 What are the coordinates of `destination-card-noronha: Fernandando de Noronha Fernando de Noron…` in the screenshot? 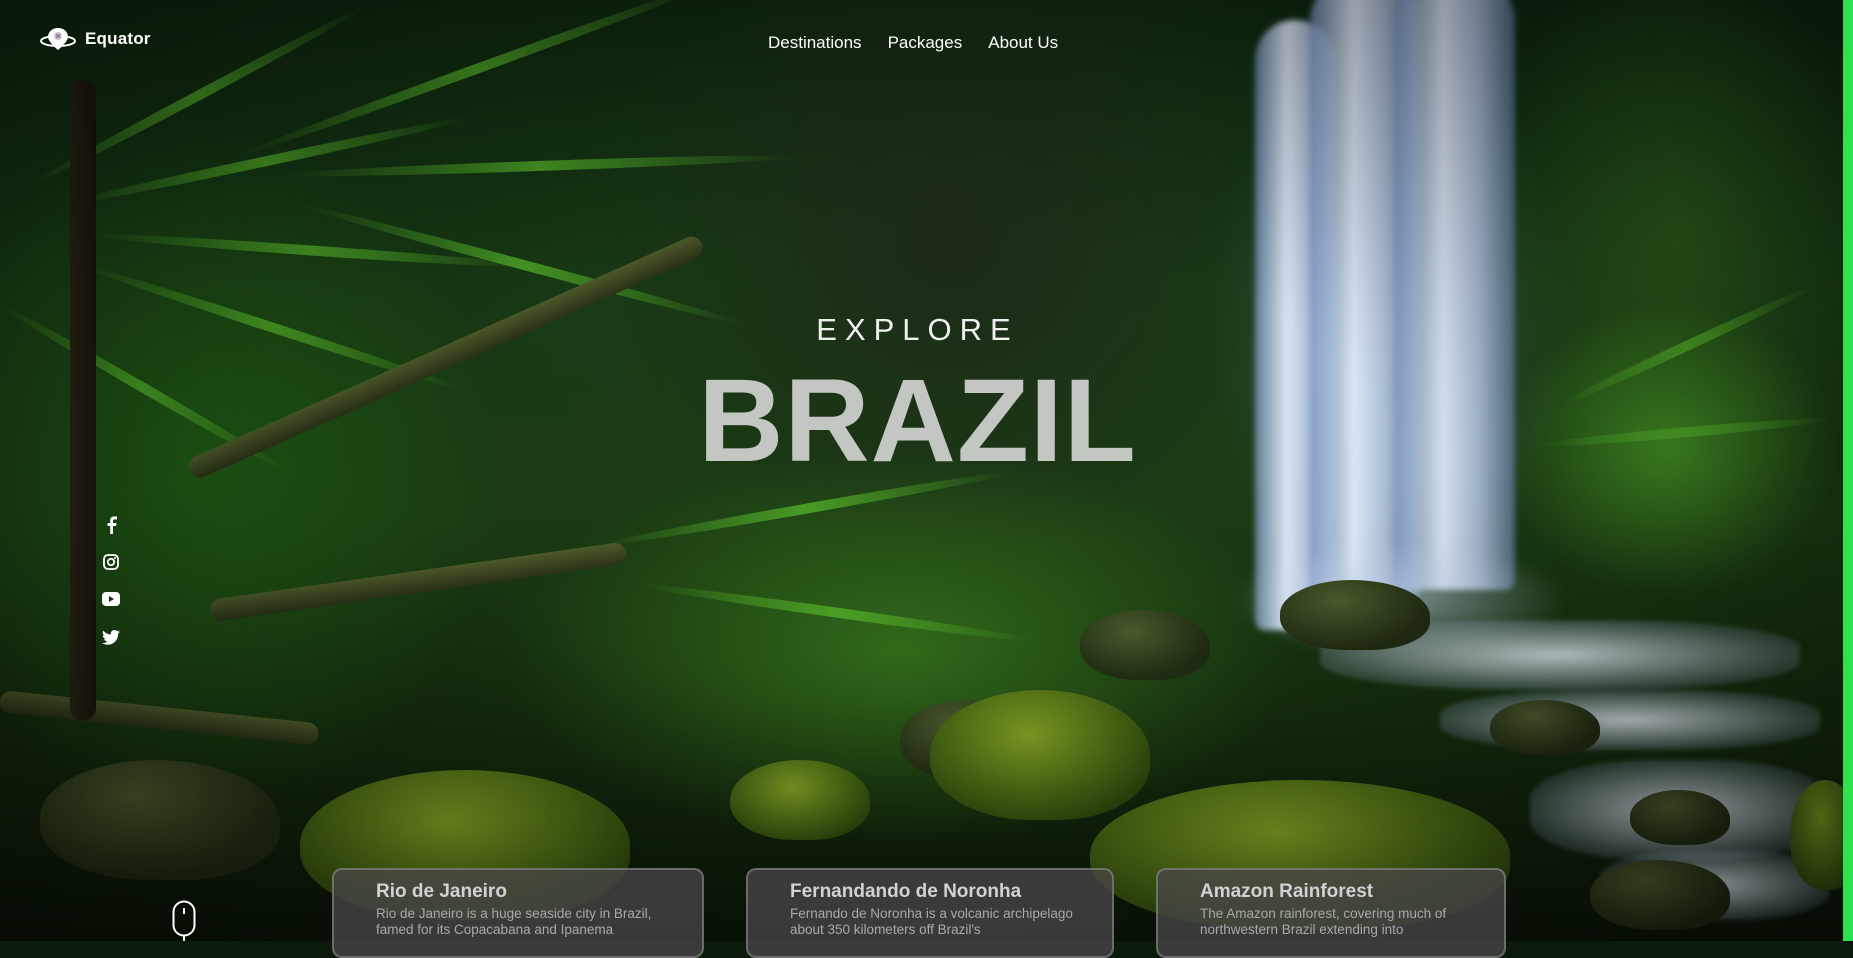 It's located at (930, 913).